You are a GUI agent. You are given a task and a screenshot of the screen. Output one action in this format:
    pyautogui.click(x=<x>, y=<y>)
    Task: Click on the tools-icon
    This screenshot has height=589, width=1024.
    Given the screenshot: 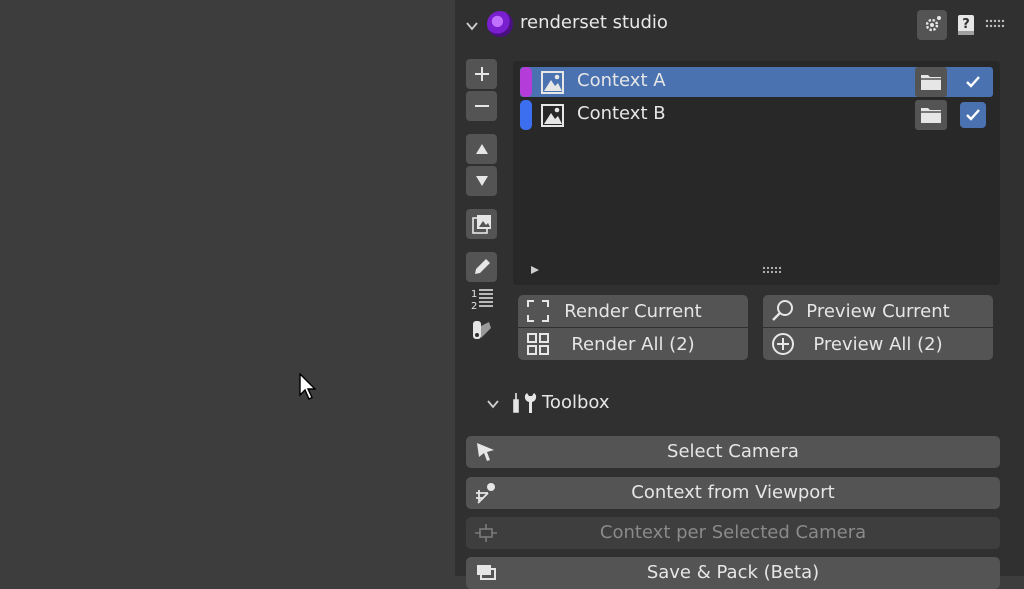 What is the action you would take?
    pyautogui.click(x=525, y=403)
    